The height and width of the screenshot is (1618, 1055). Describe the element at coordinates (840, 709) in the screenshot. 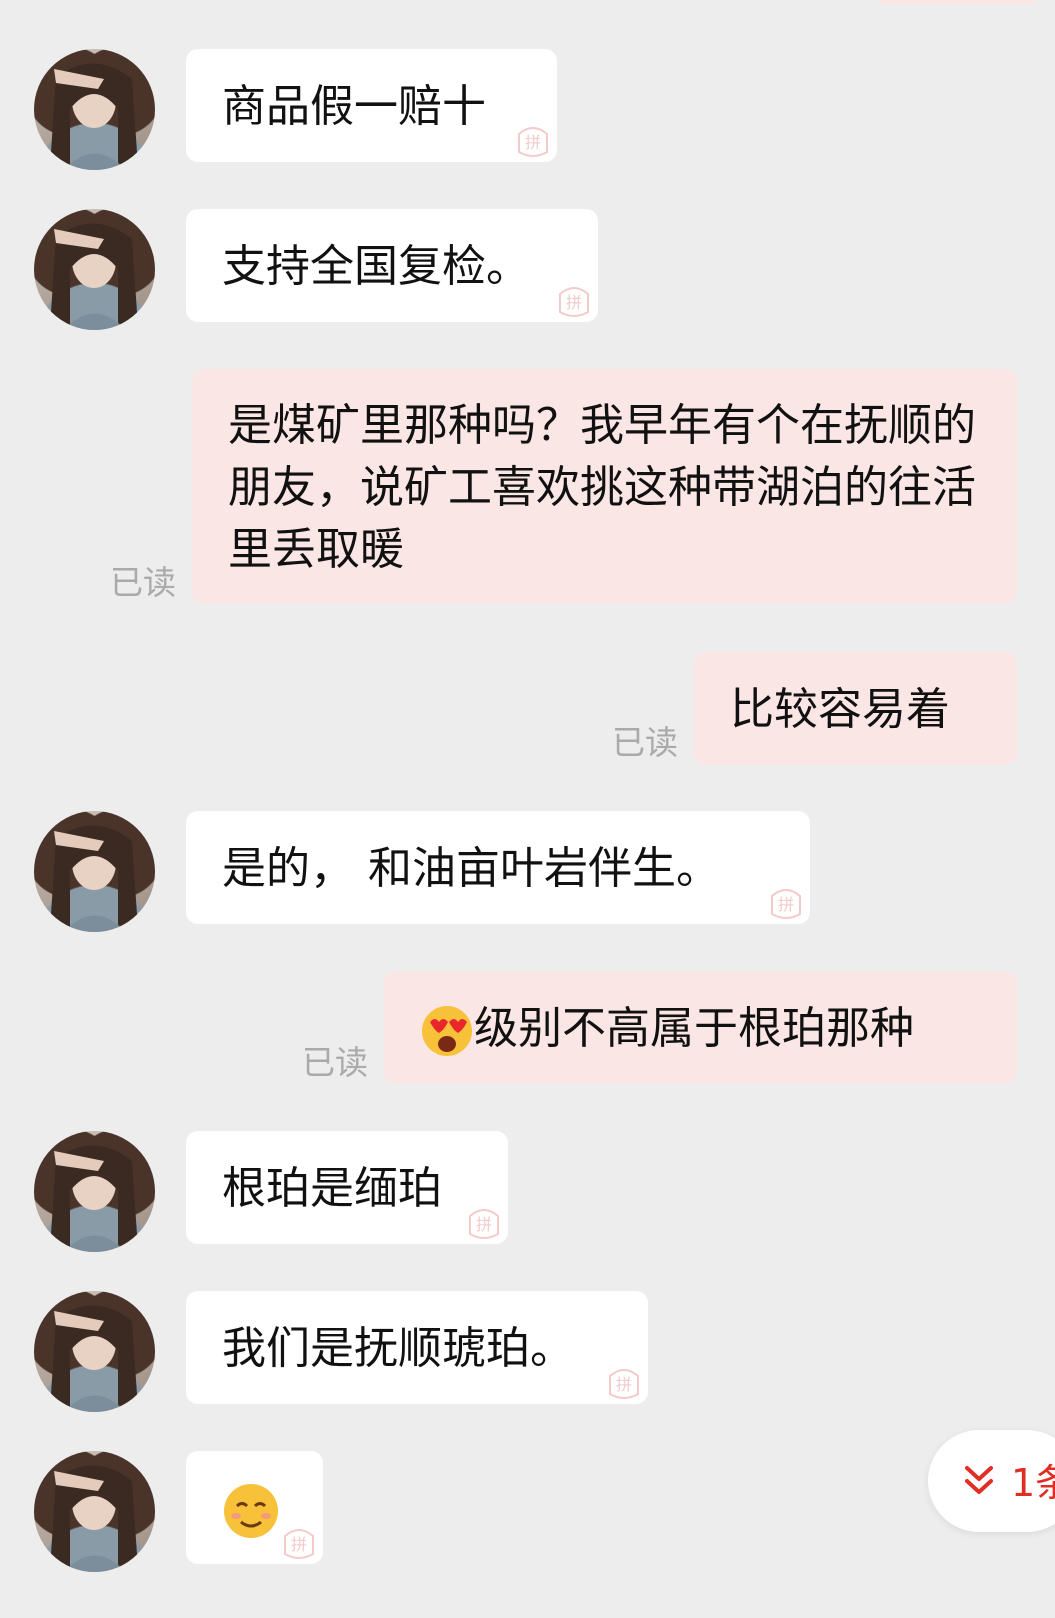

I see `message-text: 比较容易着` at that location.